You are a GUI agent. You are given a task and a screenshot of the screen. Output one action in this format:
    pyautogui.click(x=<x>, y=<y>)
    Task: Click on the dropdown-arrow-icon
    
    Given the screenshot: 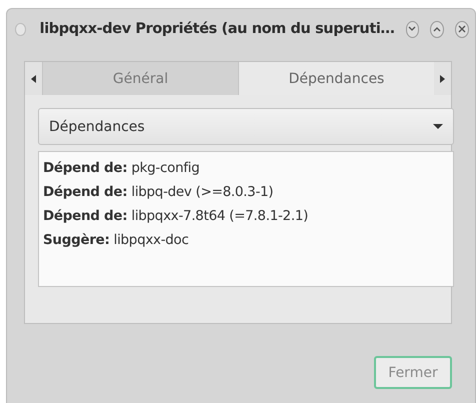 What is the action you would take?
    pyautogui.click(x=438, y=126)
    